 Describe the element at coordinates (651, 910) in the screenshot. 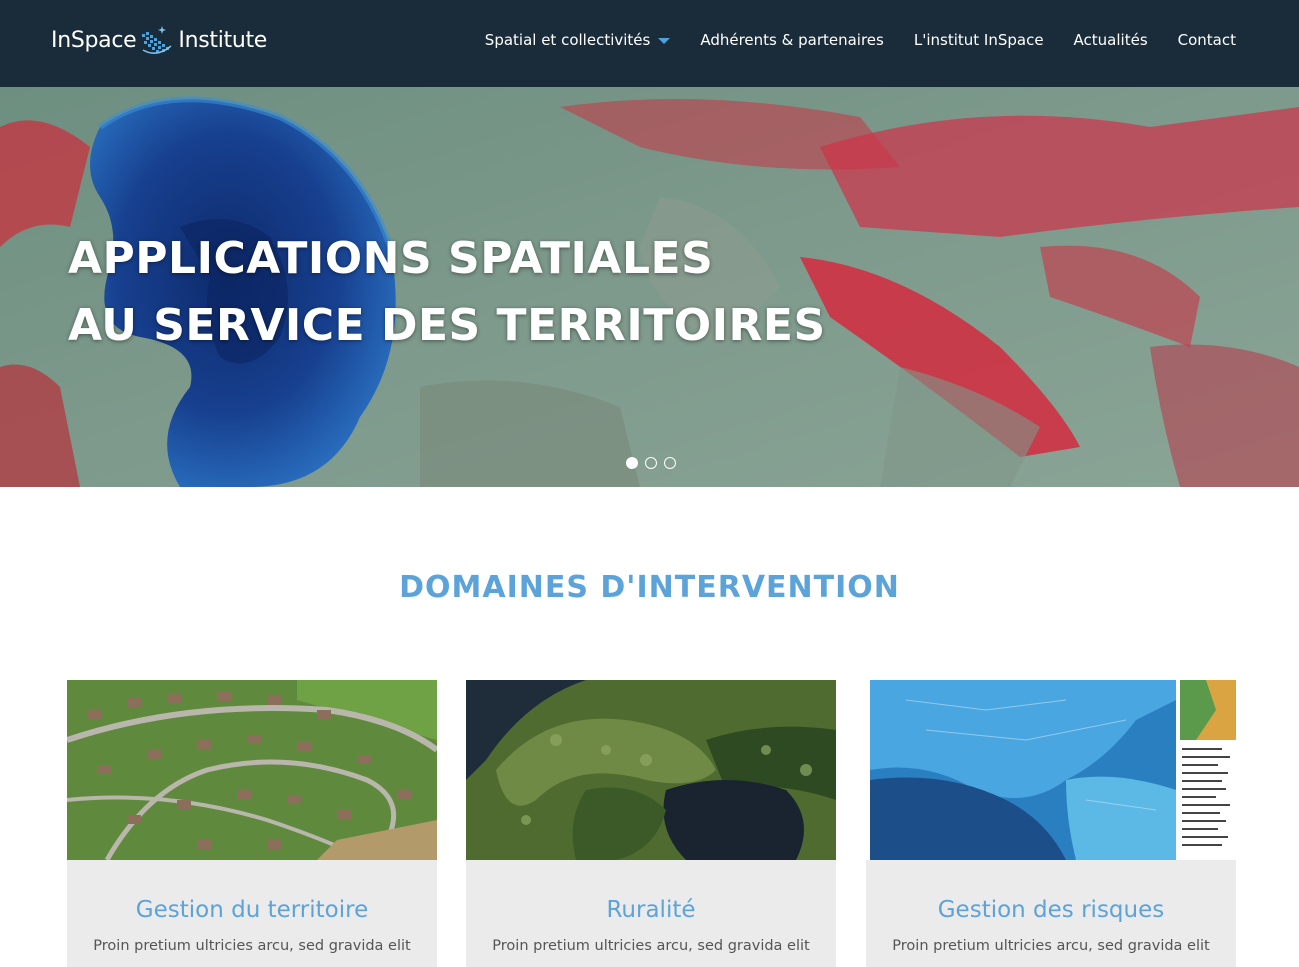

I see `card-title: Ruralité` at that location.